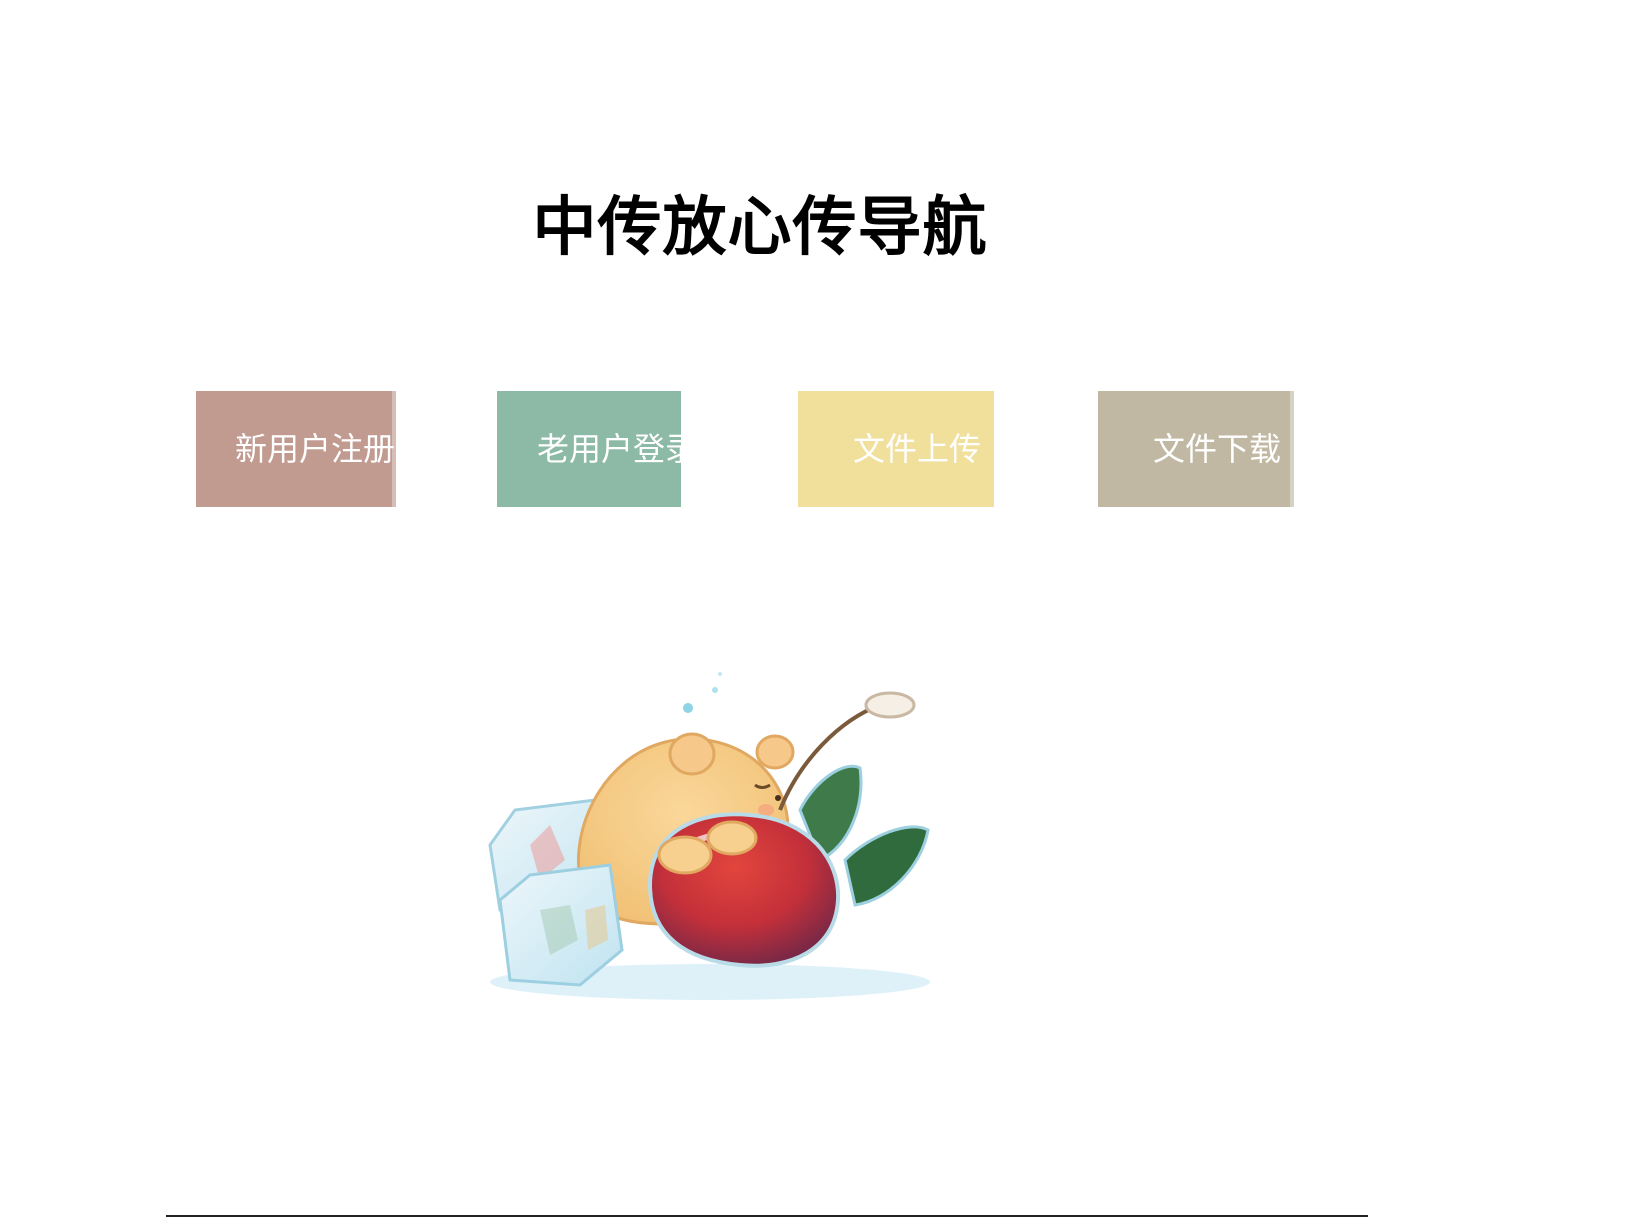 The width and height of the screenshot is (1631, 1230). I want to click on ice-cube-front, so click(561, 925).